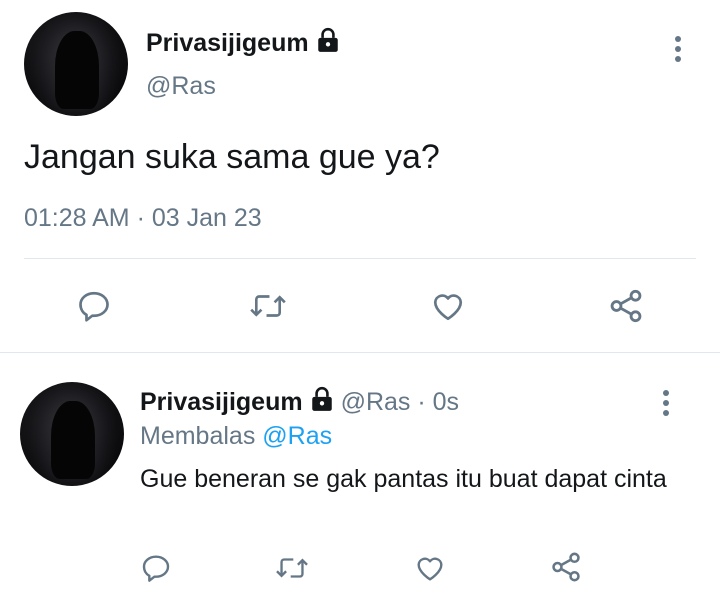 The height and width of the screenshot is (599, 720). I want to click on author-avatar, so click(76, 64).